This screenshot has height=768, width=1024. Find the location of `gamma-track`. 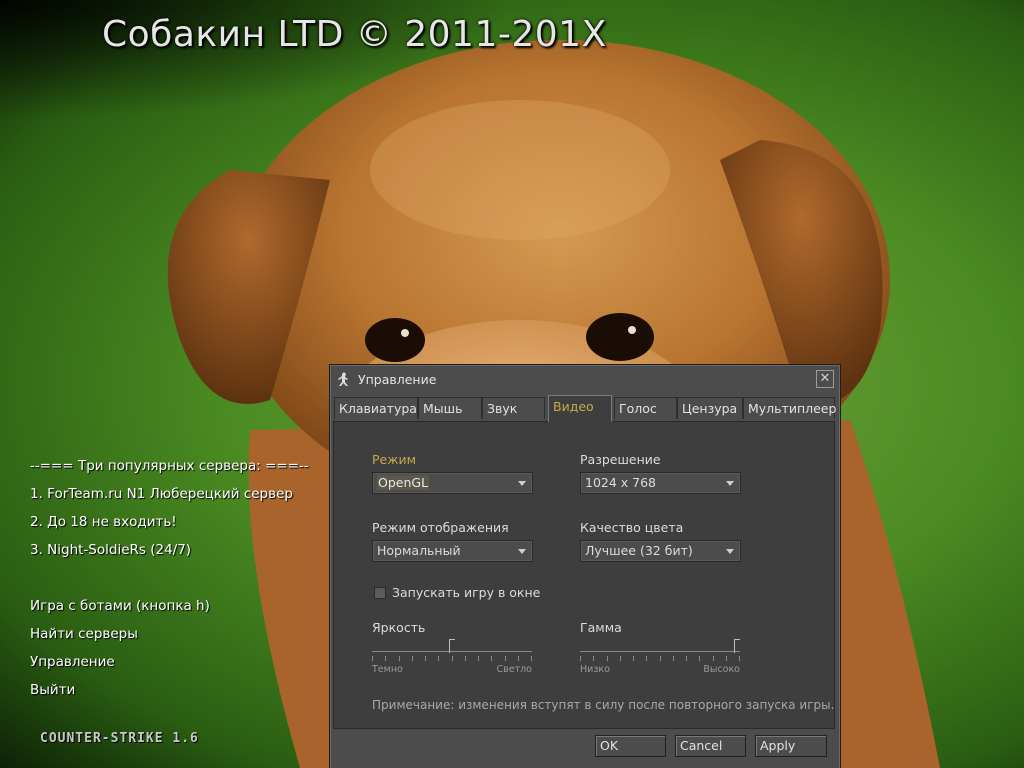

gamma-track is located at coordinates (660, 651).